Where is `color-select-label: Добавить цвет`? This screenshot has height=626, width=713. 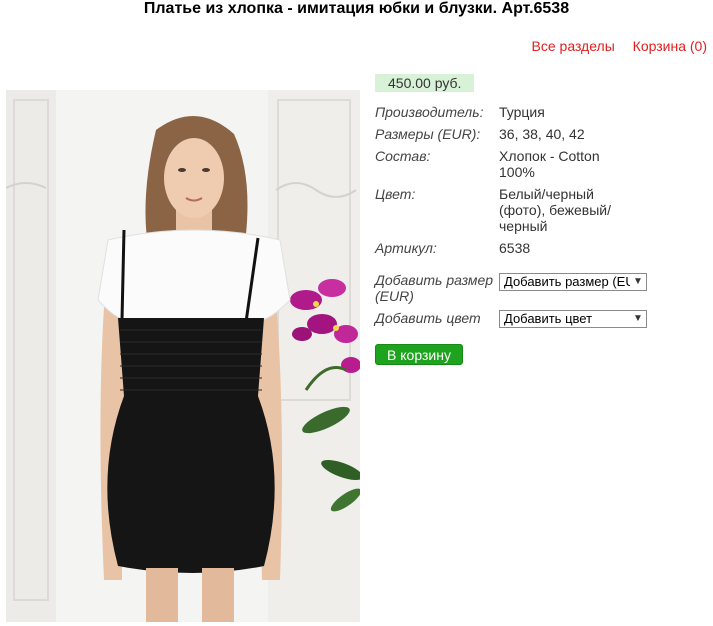 color-select-label: Добавить цвет is located at coordinates (428, 318).